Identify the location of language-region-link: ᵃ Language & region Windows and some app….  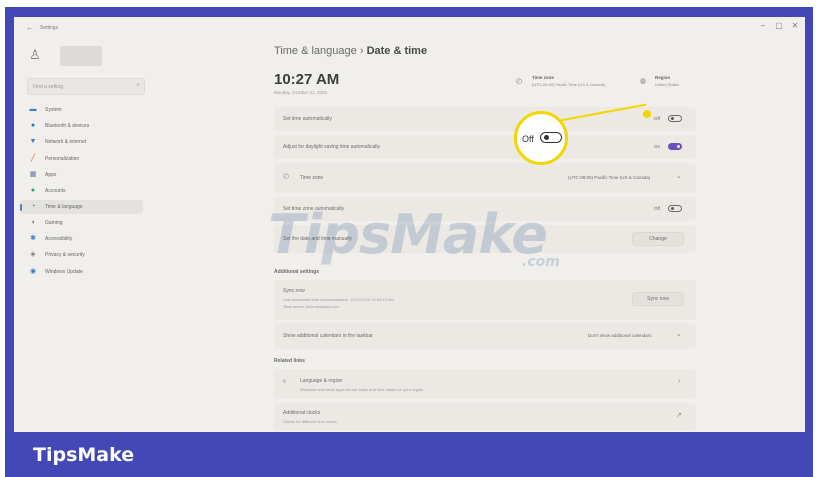
(485, 384).